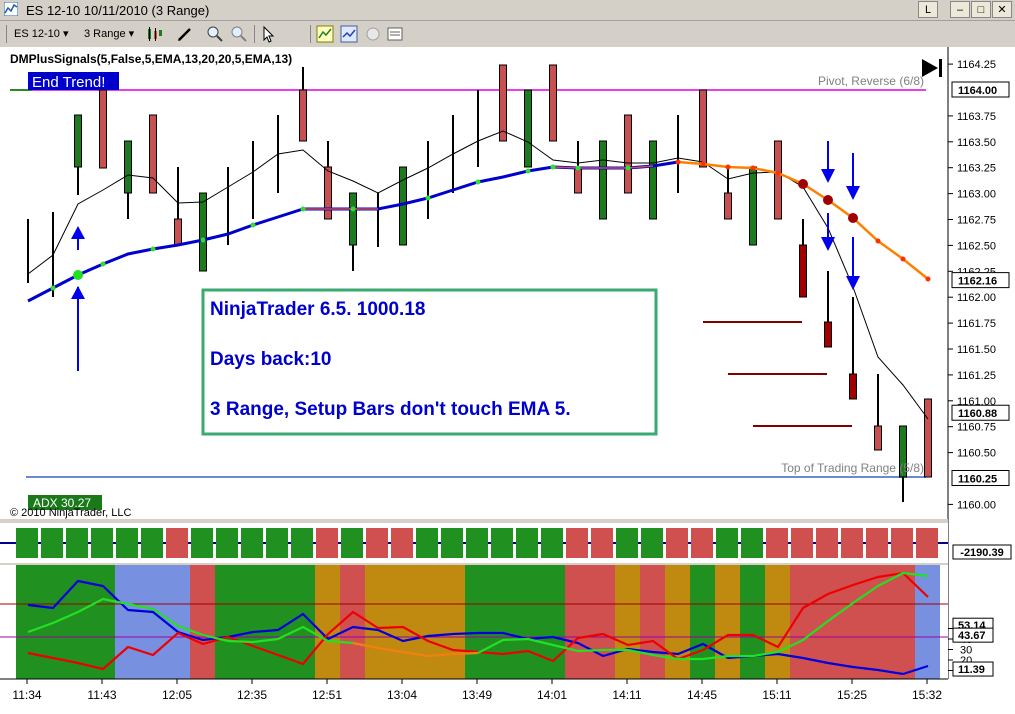 Image resolution: width=1015 pixels, height=714 pixels. What do you see at coordinates (155, 34) in the screenshot?
I see `bar-style-icon` at bounding box center [155, 34].